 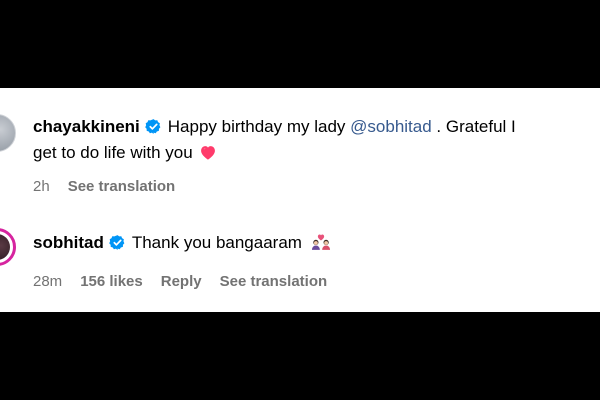 I want to click on avatar-story-ring, so click(x=8, y=247).